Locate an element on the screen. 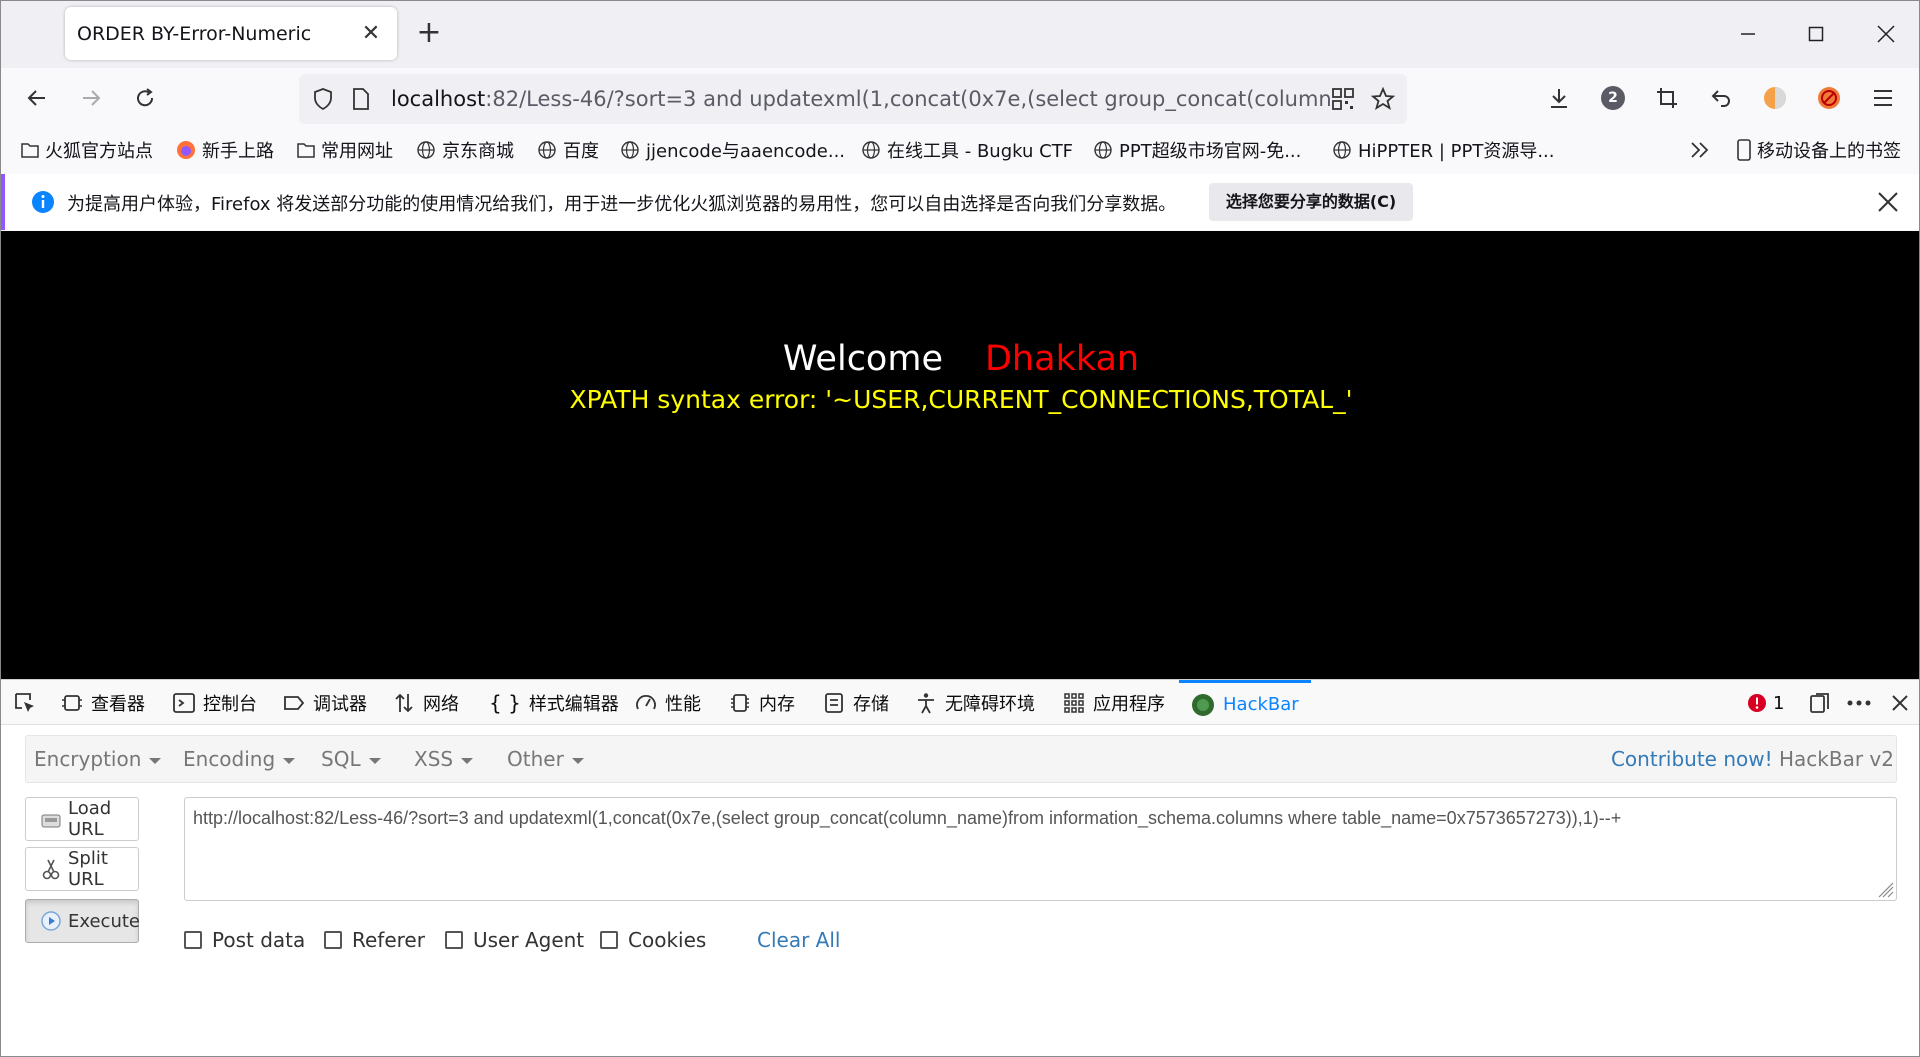  devtools-tab-label: 网络 is located at coordinates (441, 704).